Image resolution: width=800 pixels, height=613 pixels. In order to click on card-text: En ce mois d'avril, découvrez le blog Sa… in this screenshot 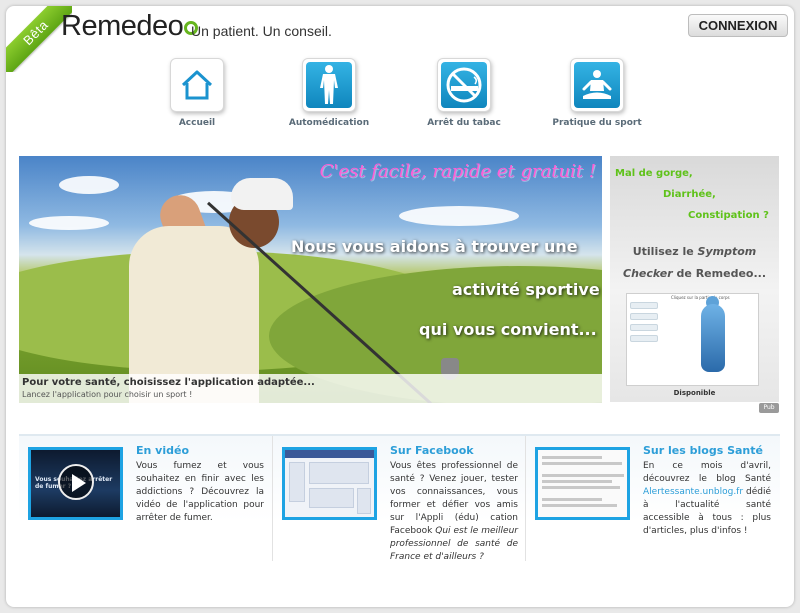, I will do `click(707, 499)`.